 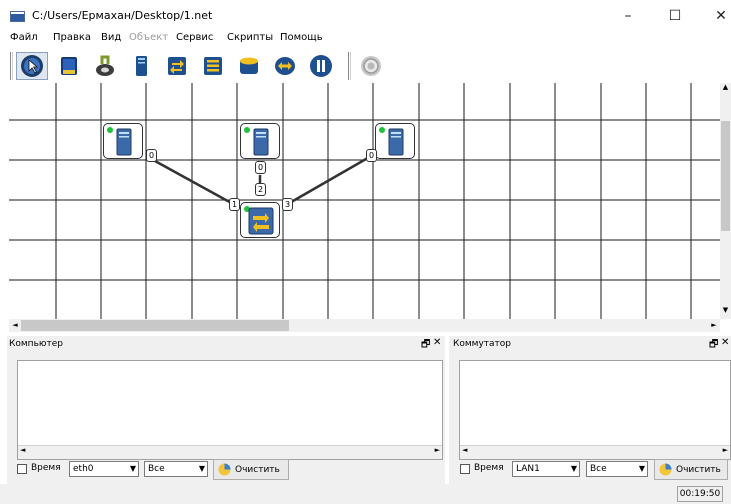 What do you see at coordinates (177, 66) in the screenshot?
I see `switch-tool-icon` at bounding box center [177, 66].